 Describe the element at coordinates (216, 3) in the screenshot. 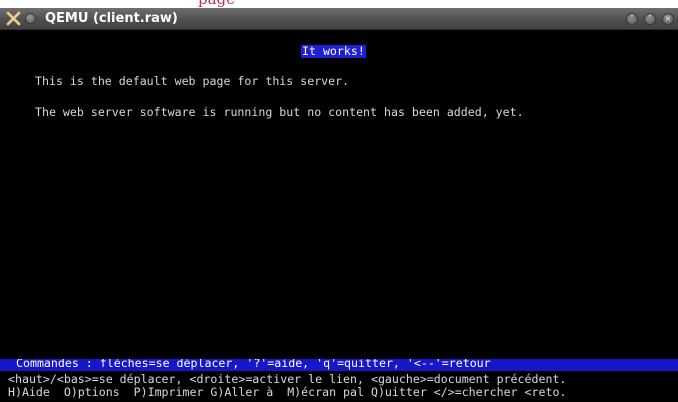

I see `partial-page-text: page` at that location.